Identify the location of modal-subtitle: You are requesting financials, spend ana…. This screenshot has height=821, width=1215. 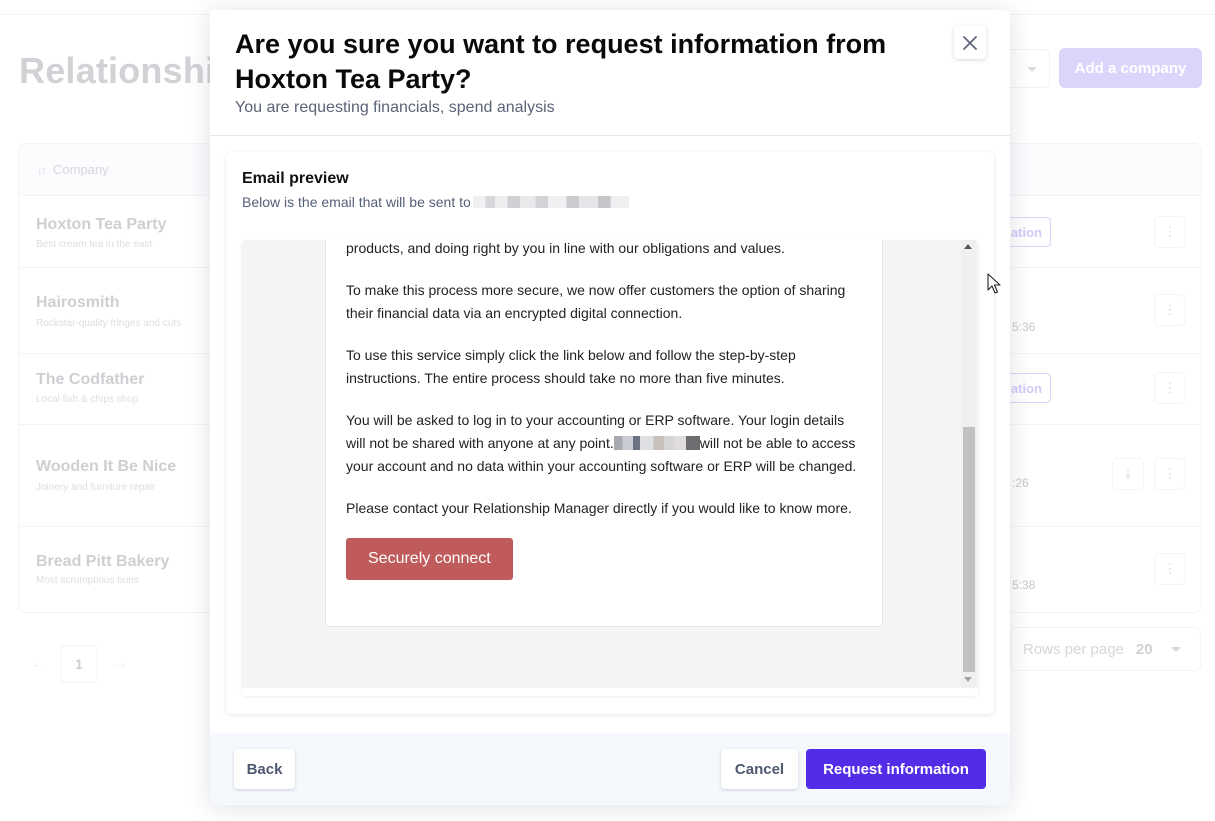
(395, 107).